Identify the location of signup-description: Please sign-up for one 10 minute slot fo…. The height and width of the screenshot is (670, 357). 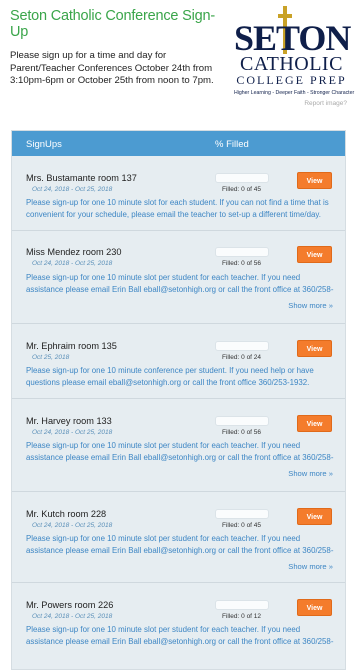
(177, 209).